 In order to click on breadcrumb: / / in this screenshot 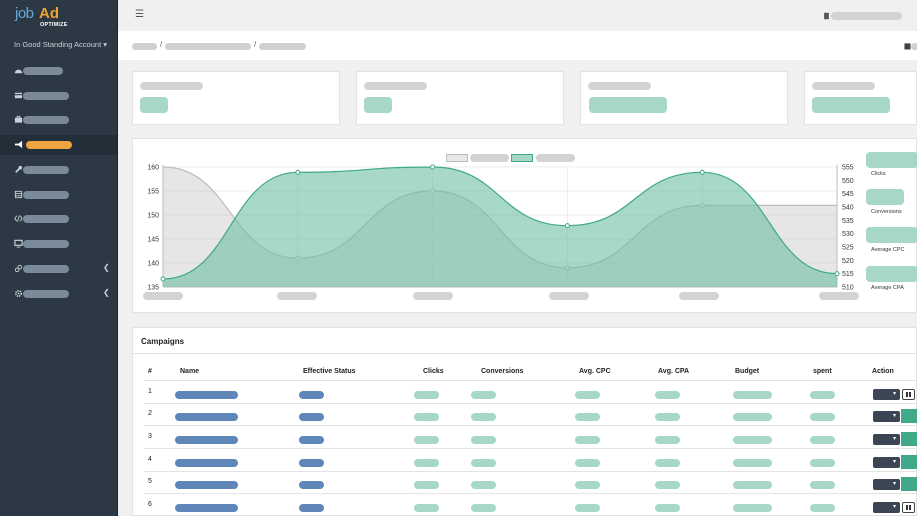, I will do `click(517, 45)`.